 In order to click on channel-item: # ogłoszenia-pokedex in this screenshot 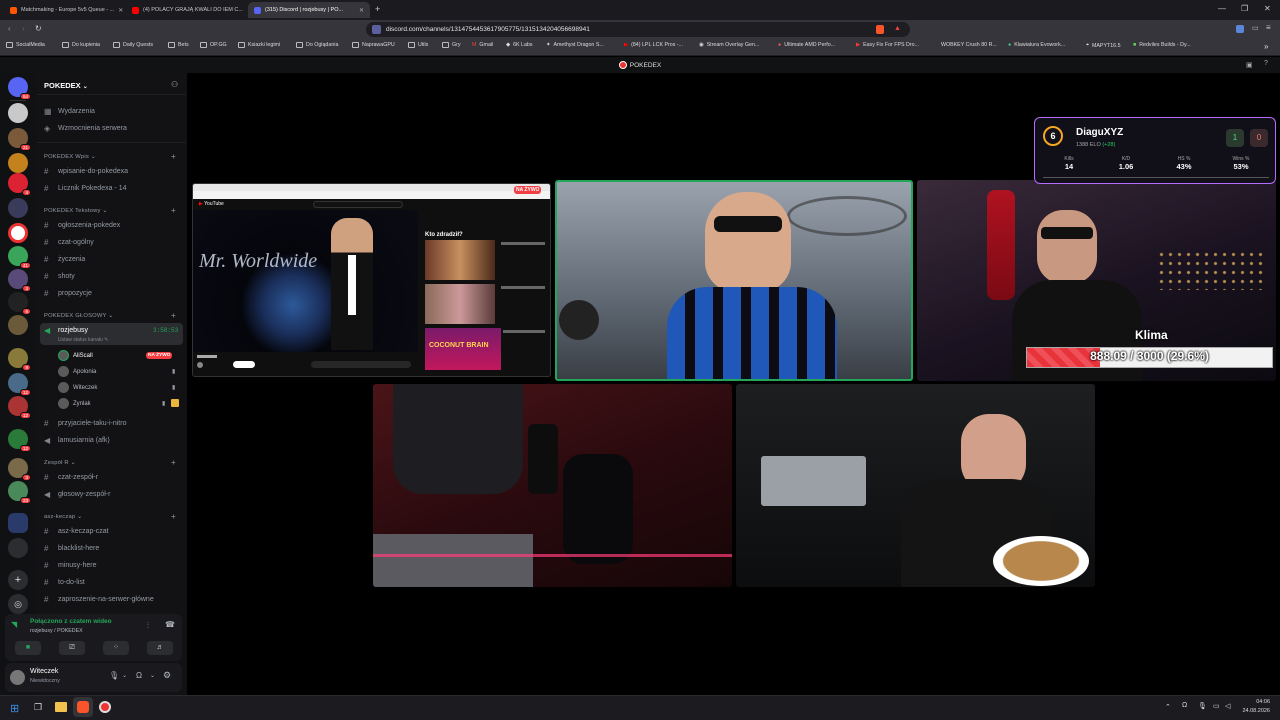, I will do `click(82, 225)`.